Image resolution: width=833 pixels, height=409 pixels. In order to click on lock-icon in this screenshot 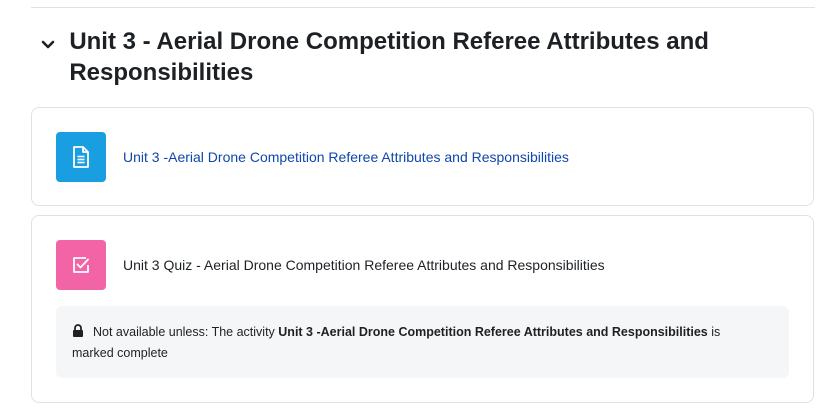, I will do `click(78, 330)`.